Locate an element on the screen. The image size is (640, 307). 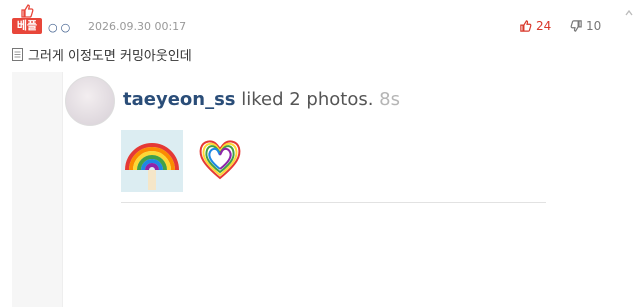
image-attachment-icon is located at coordinates (17, 54).